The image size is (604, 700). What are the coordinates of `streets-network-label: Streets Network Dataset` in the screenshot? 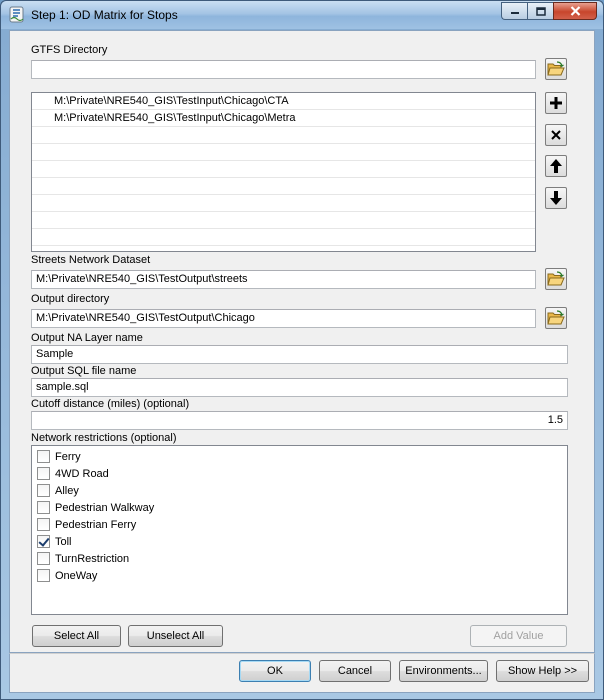 It's located at (91, 260).